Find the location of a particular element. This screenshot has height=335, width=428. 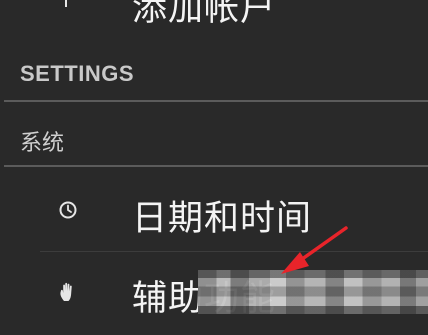

system-category-label: 系统 is located at coordinates (42, 143).